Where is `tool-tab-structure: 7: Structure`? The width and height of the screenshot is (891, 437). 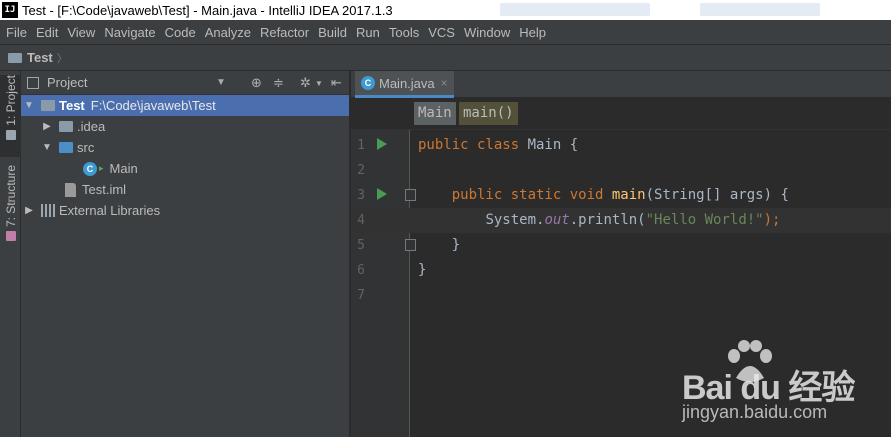 tool-tab-structure: 7: Structure is located at coordinates (10, 208).